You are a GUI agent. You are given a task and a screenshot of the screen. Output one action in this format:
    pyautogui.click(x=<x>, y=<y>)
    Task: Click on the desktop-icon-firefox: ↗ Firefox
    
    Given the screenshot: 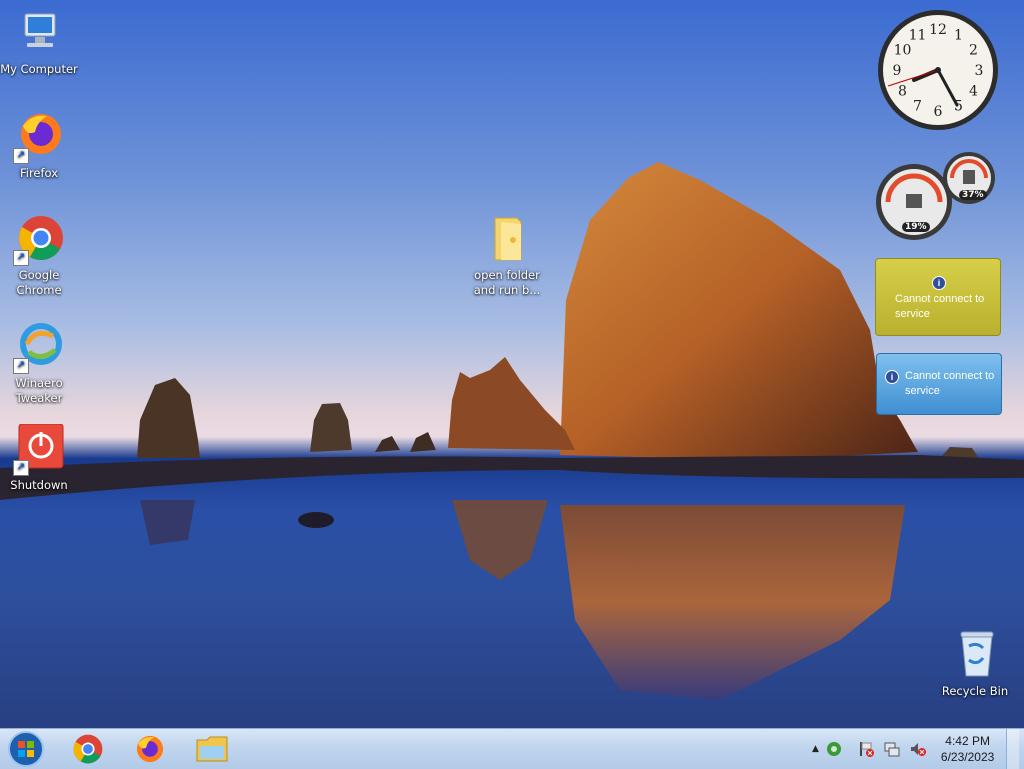 What is the action you would take?
    pyautogui.click(x=40, y=146)
    